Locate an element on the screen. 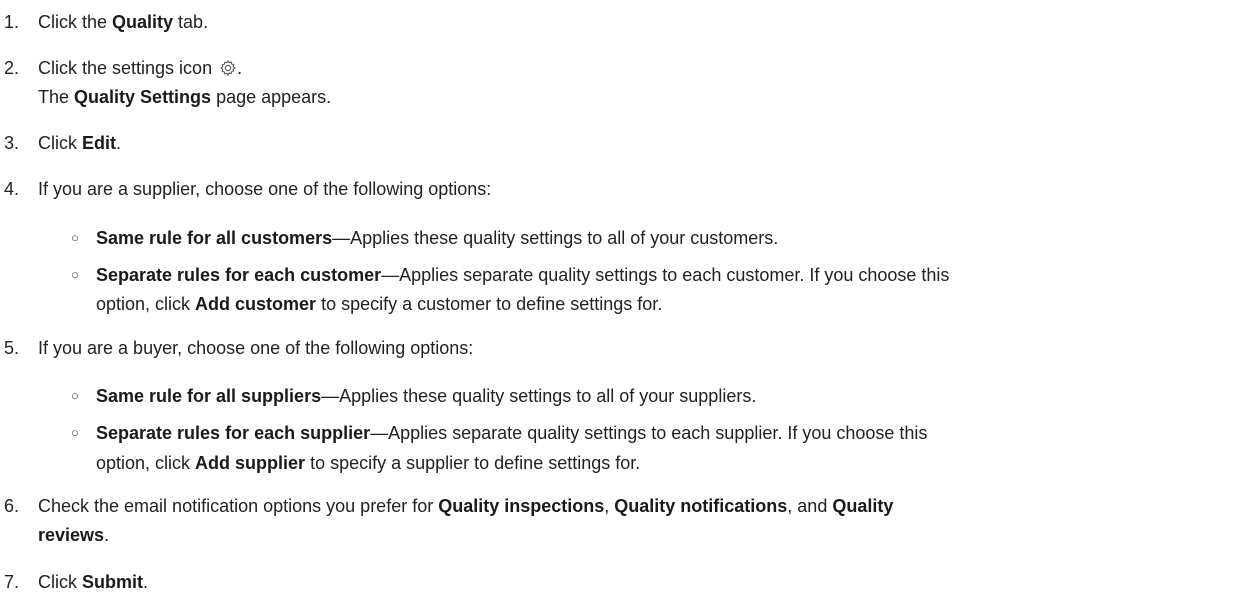 The width and height of the screenshot is (1259, 608). step-text: reviews. is located at coordinates (73, 535).